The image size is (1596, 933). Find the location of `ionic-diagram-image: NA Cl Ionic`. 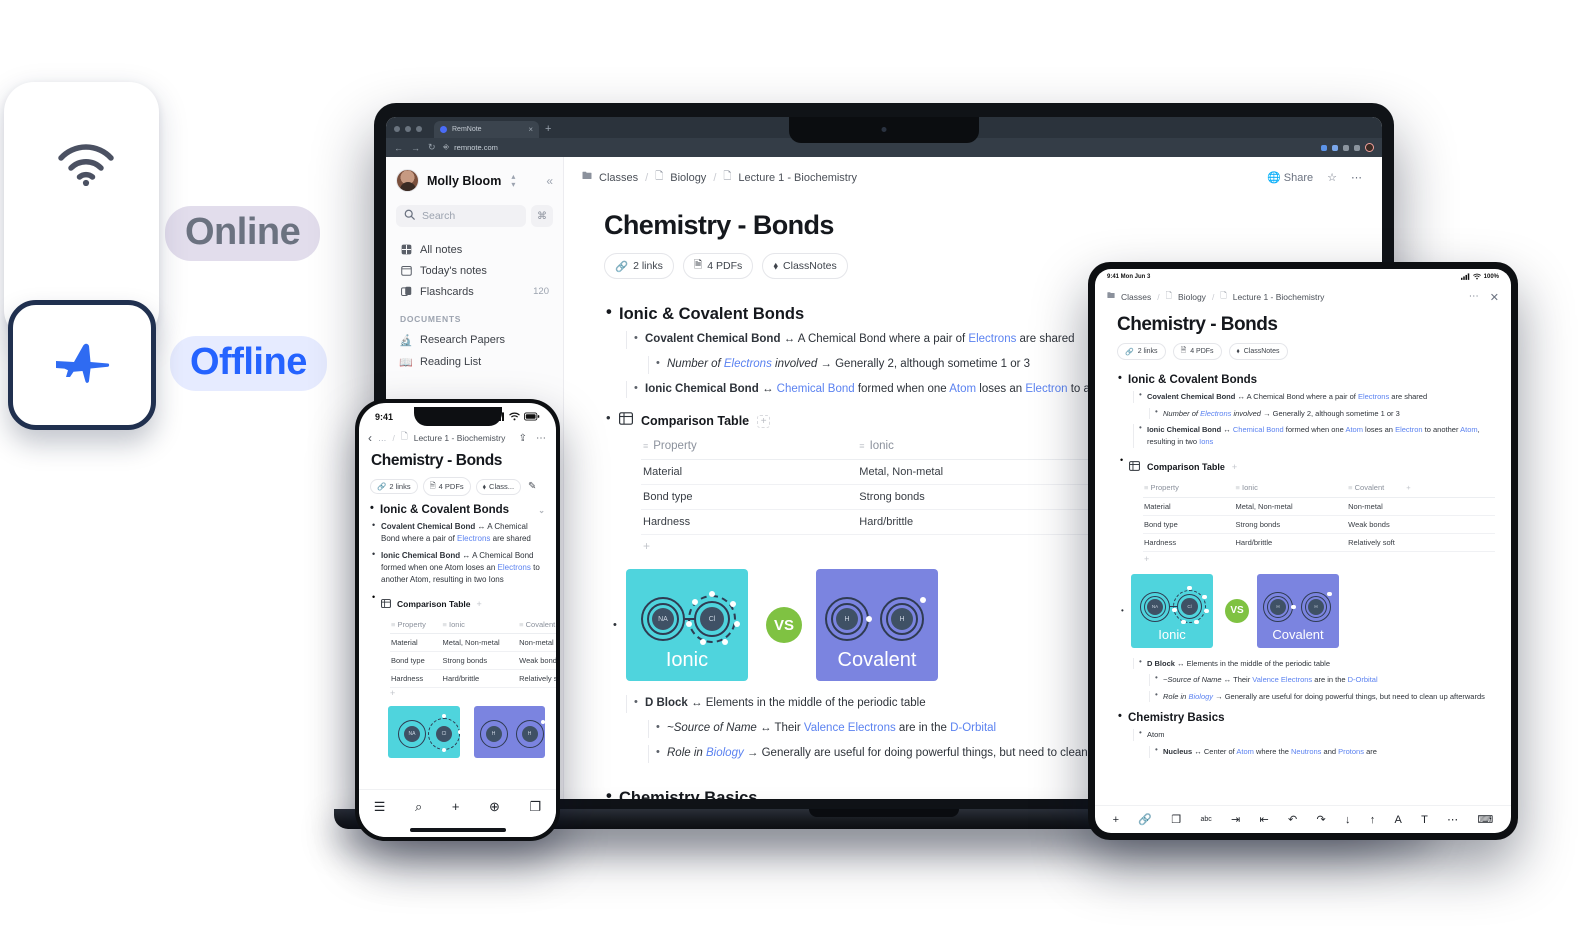

ionic-diagram-image: NA Cl Ionic is located at coordinates (1172, 610).